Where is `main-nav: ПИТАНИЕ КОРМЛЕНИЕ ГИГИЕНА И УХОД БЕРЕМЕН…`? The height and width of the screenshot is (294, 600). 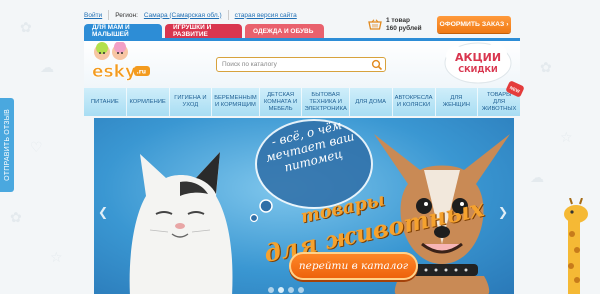
main-nav: ПИТАНИЕ КОРМЛЕНИЕ ГИГИЕНА И УХОД БЕРЕМЕН… is located at coordinates (302, 102).